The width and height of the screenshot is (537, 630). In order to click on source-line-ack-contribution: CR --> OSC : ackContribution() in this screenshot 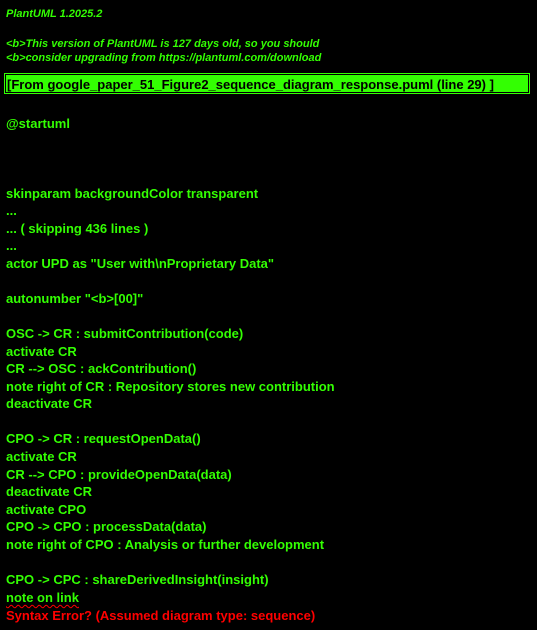, I will do `click(101, 368)`.